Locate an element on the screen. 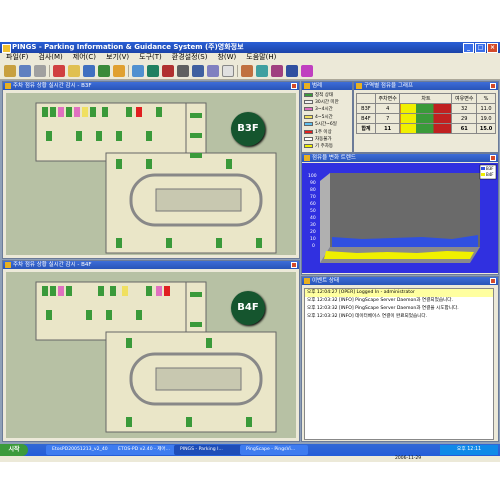 Image resolution: width=500 pixels, height=500 pixels. menu-tools: 도구(T) is located at coordinates (150, 57).